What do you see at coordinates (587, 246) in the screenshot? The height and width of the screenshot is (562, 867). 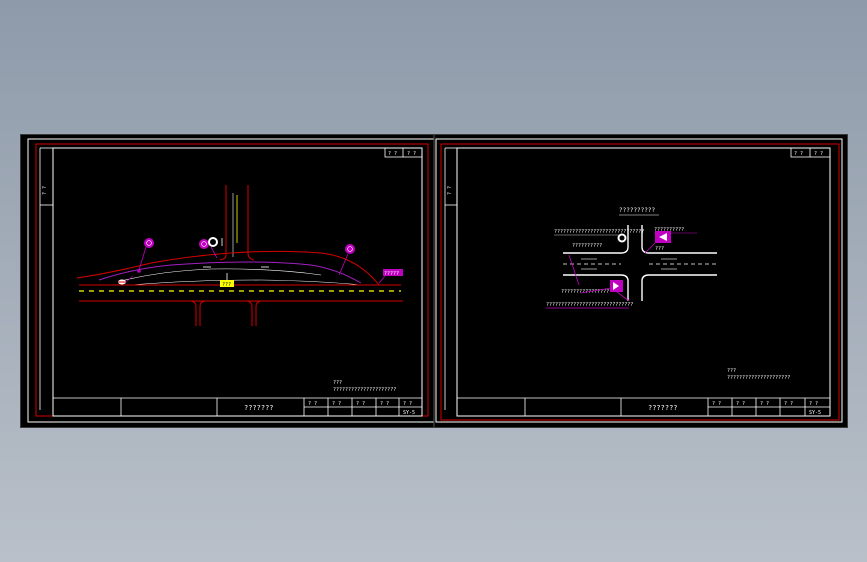 I see `annotation-2: ??????????` at bounding box center [587, 246].